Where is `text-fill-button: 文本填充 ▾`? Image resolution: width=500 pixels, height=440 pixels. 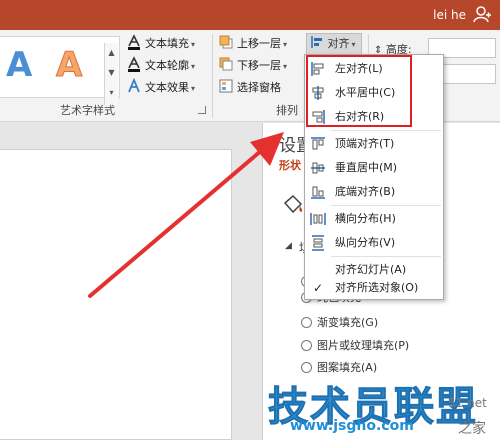
text-fill-button: 文本填充 ▾ is located at coordinates (160, 44).